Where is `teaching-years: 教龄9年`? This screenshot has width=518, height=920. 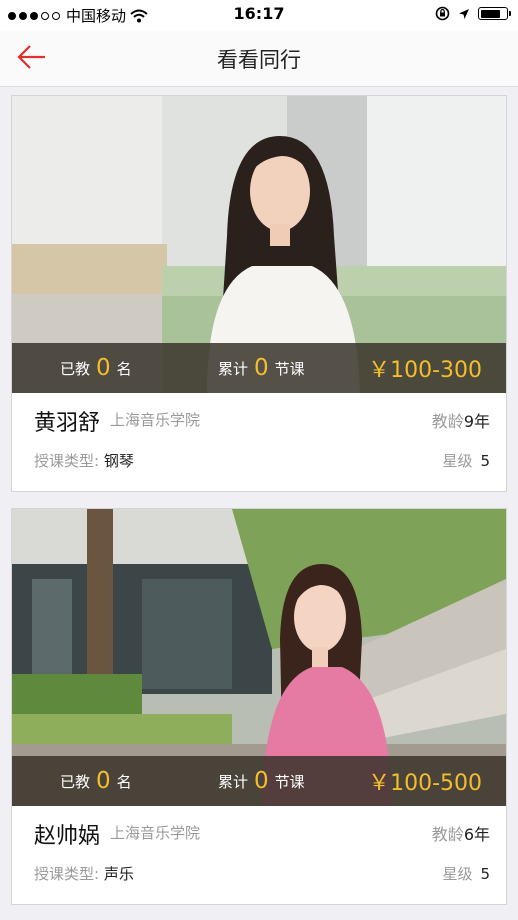
teaching-years: 教龄9年 is located at coordinates (461, 420).